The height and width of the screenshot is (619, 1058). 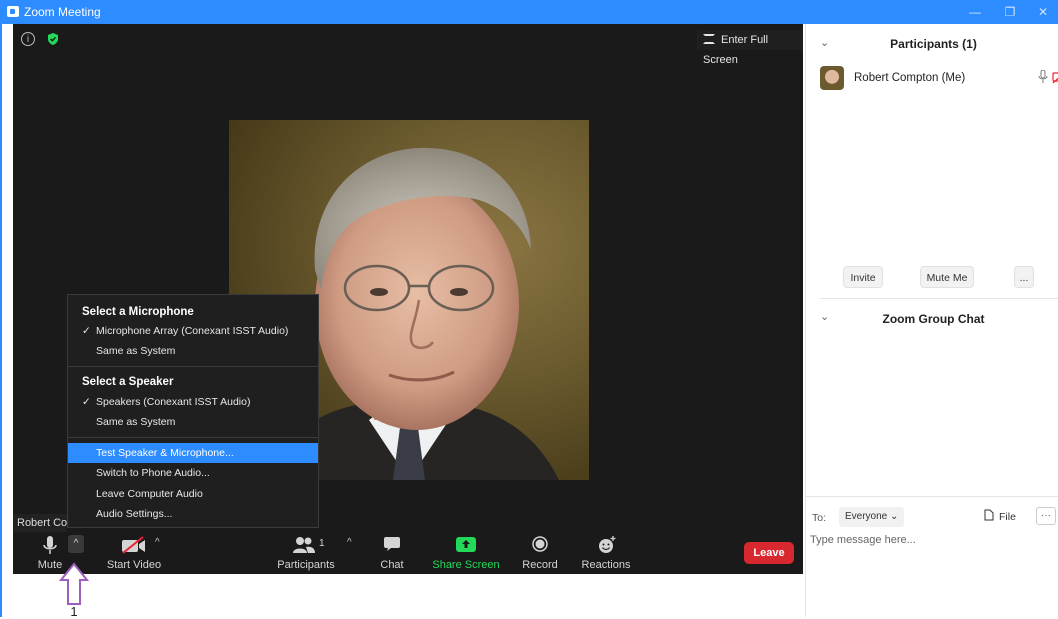 What do you see at coordinates (133, 545) in the screenshot?
I see `video-camera-off-icon` at bounding box center [133, 545].